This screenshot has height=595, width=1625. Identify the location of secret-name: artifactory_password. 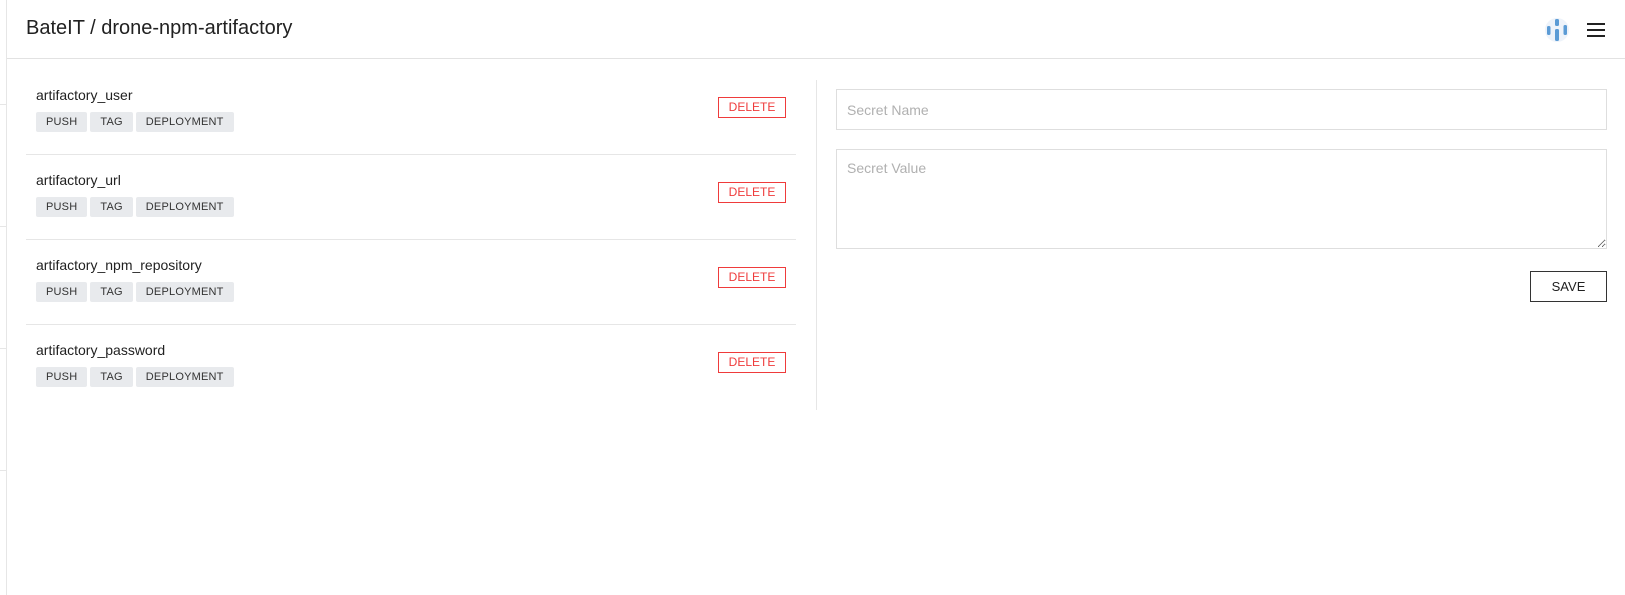
(101, 350).